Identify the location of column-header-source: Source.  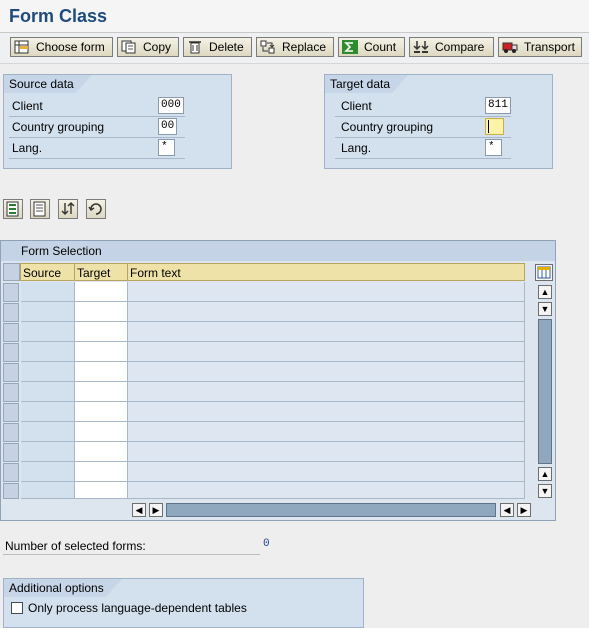
(47, 272).